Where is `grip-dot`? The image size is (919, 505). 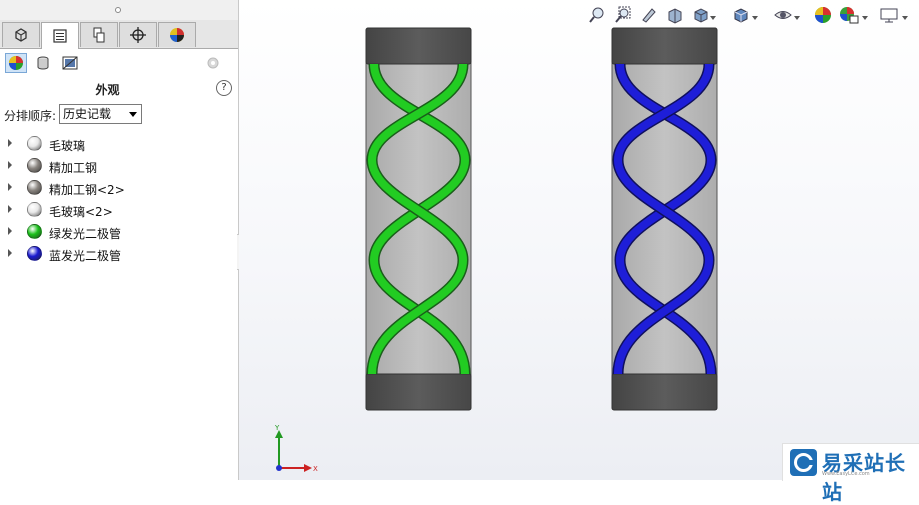
grip-dot is located at coordinates (118, 10).